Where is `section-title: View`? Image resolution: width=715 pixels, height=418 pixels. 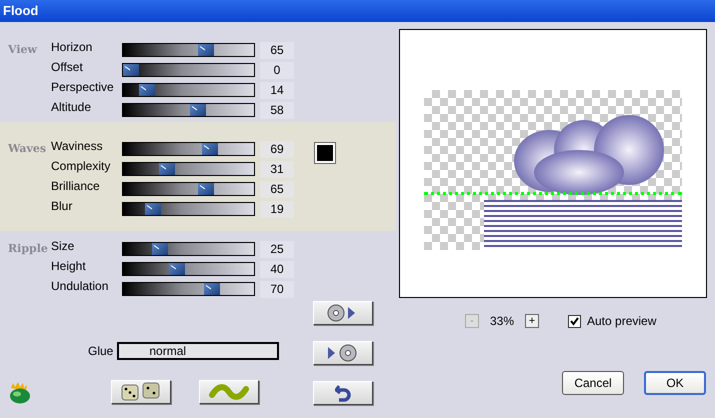 section-title: View is located at coordinates (22, 50).